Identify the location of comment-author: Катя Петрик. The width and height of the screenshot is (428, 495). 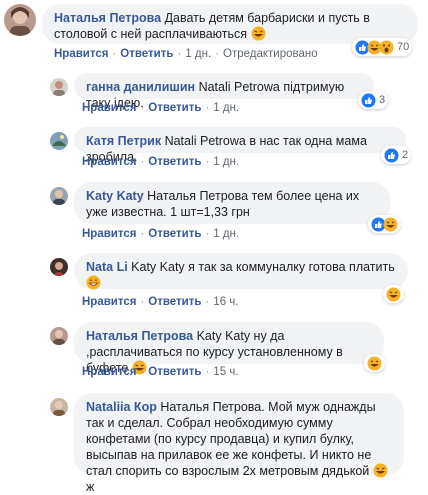
(123, 141).